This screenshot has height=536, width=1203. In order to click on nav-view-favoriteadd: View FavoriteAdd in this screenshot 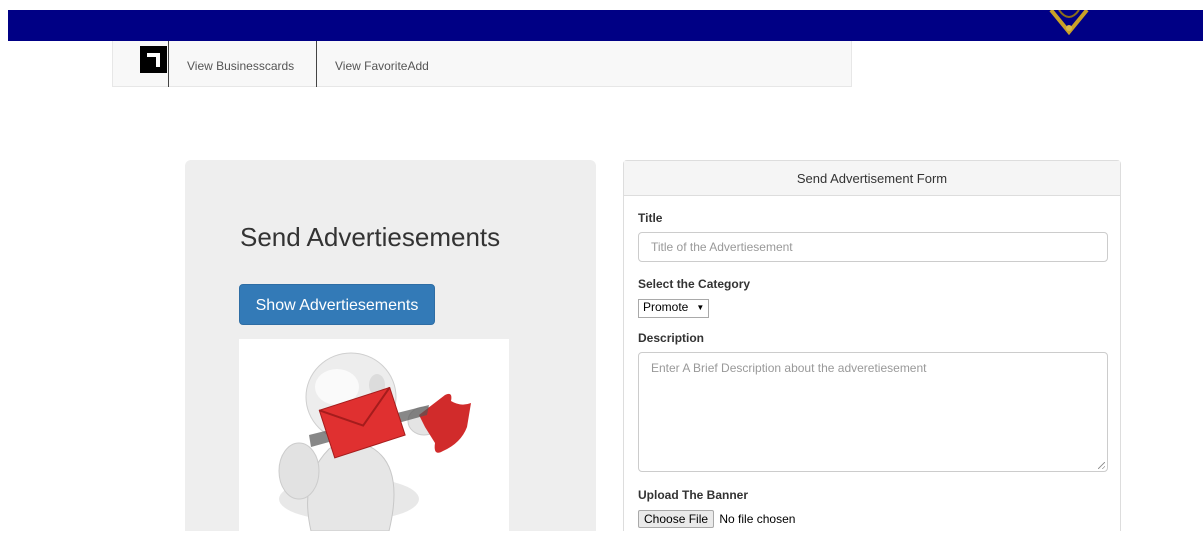, I will do `click(381, 64)`.